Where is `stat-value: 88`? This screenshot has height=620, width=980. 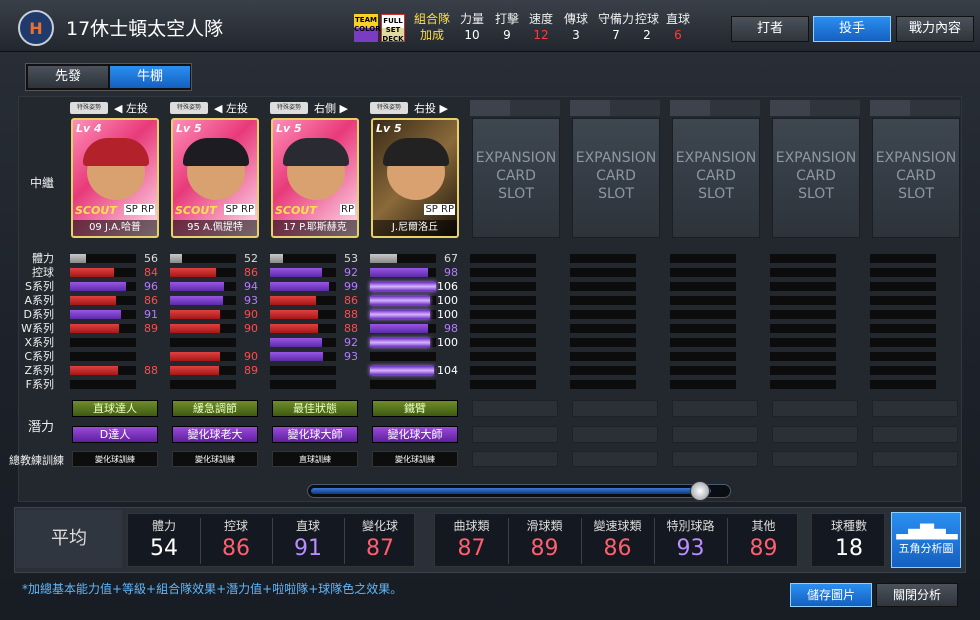
stat-value: 88 is located at coordinates (351, 328).